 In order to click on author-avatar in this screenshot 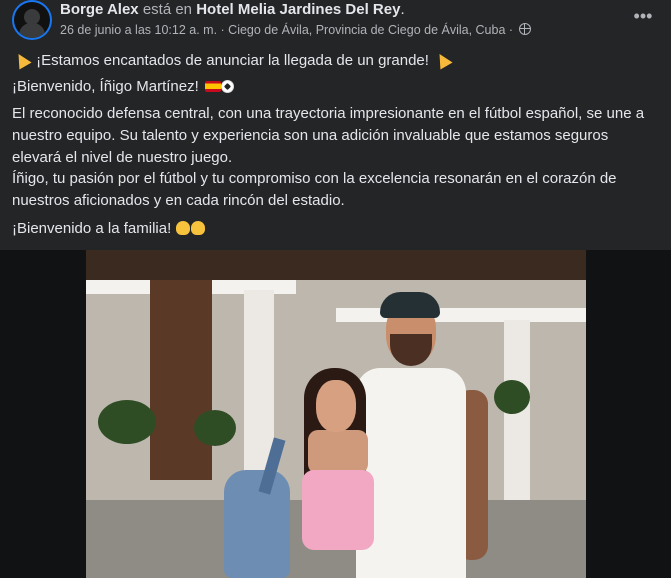, I will do `click(32, 20)`.